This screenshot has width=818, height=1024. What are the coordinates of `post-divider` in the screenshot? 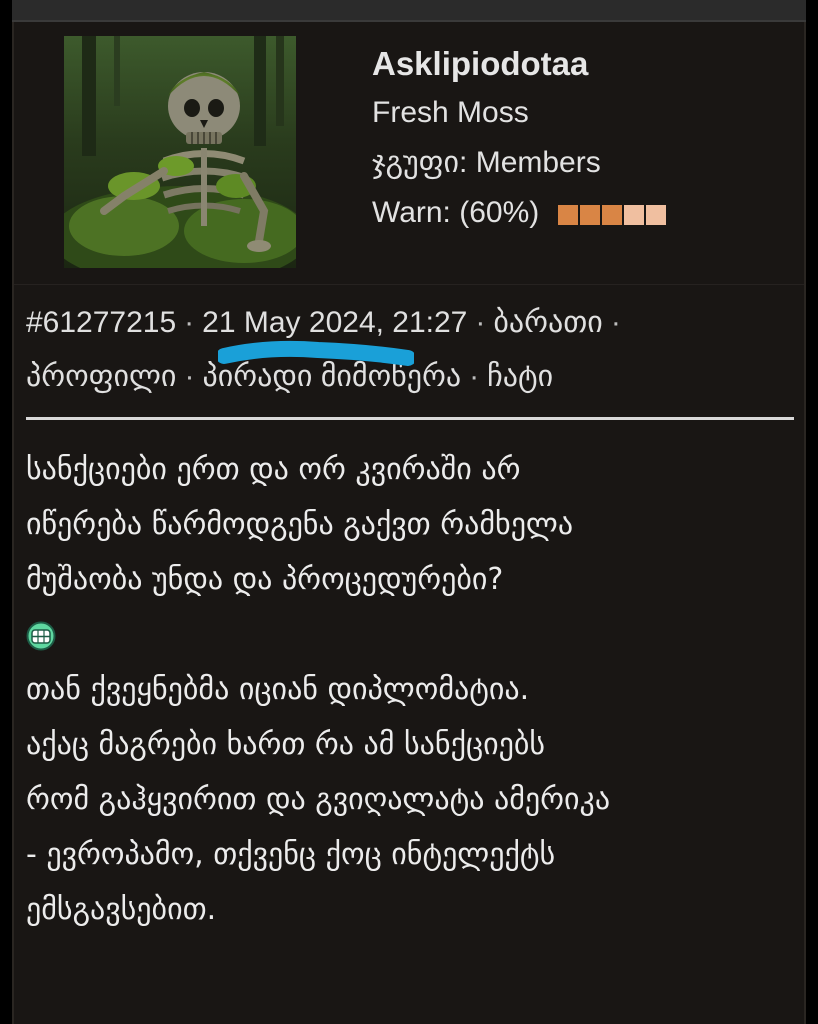 It's located at (410, 418).